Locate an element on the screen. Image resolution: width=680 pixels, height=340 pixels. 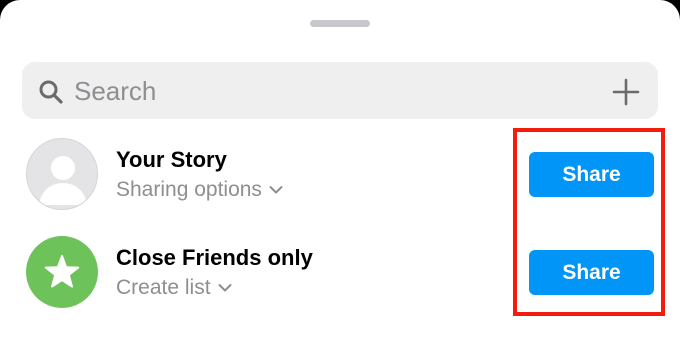
create-list-link: Create list is located at coordinates (174, 288).